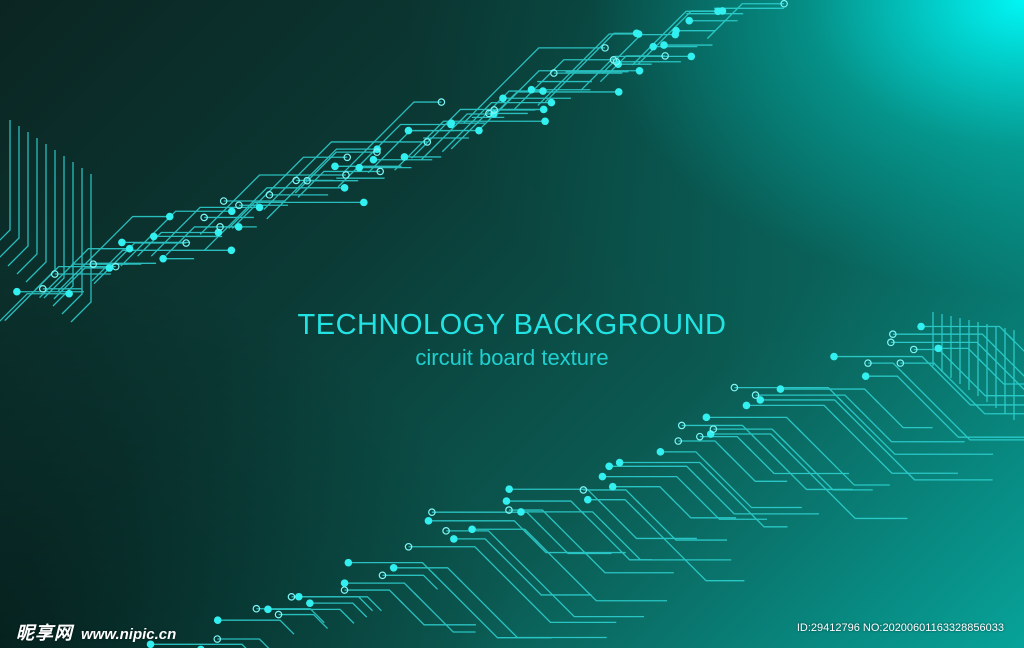 The width and height of the screenshot is (1024, 648). Describe the element at coordinates (512, 357) in the screenshot. I see `subline-text: circuit board texture` at that location.